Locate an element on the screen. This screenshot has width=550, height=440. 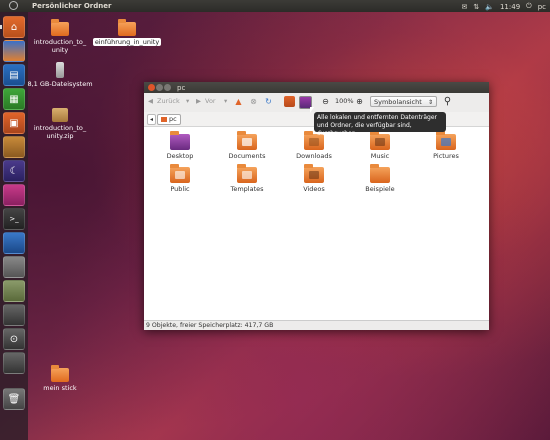
impress-glyph-icon: ▣ is located at coordinates (14, 123).